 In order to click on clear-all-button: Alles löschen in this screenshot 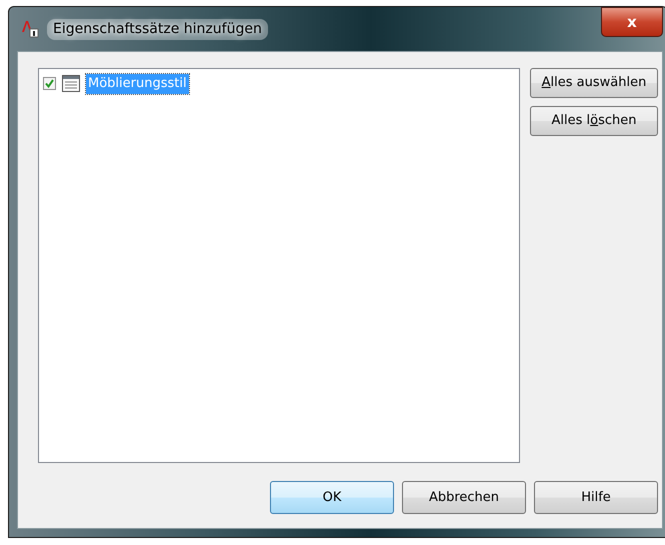, I will do `click(594, 121)`.